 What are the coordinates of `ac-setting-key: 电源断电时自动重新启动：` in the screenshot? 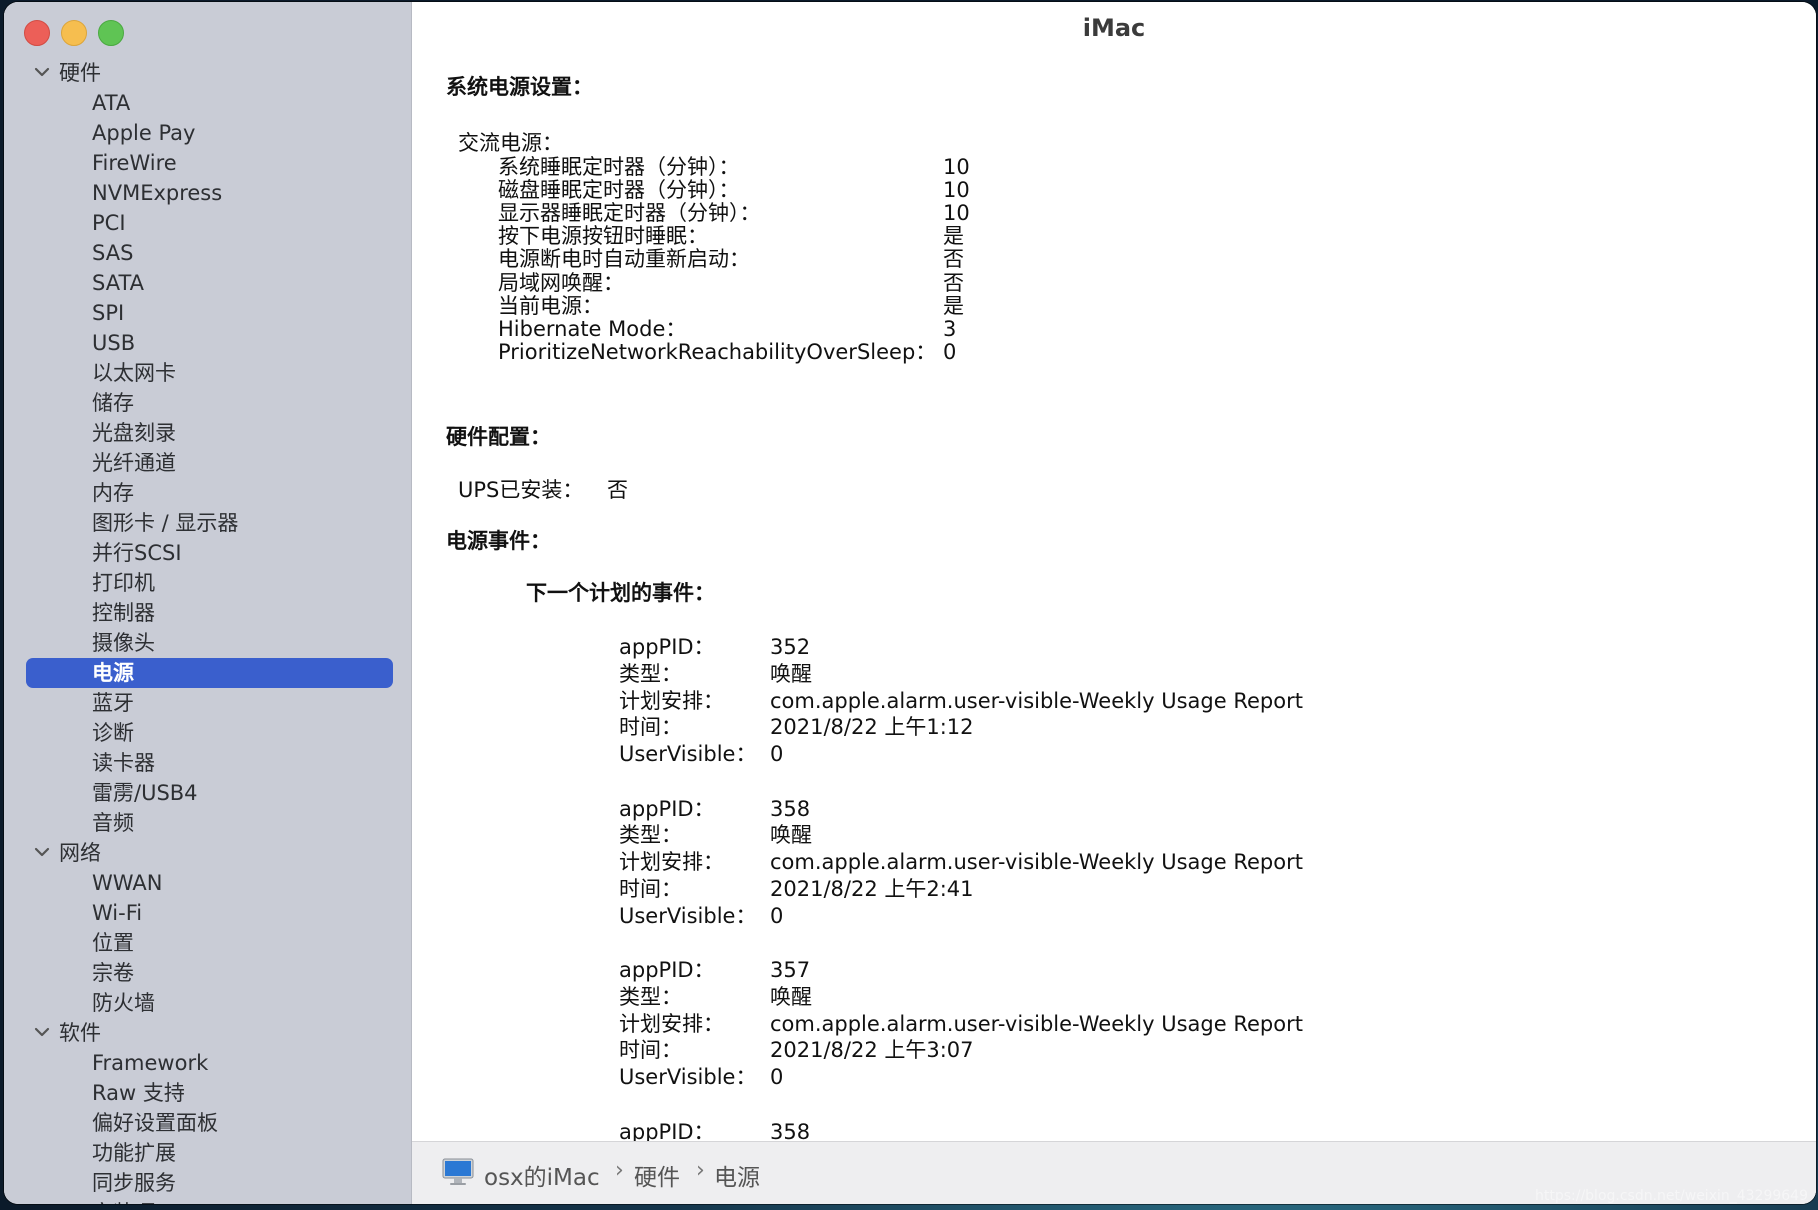 It's located at (624, 259).